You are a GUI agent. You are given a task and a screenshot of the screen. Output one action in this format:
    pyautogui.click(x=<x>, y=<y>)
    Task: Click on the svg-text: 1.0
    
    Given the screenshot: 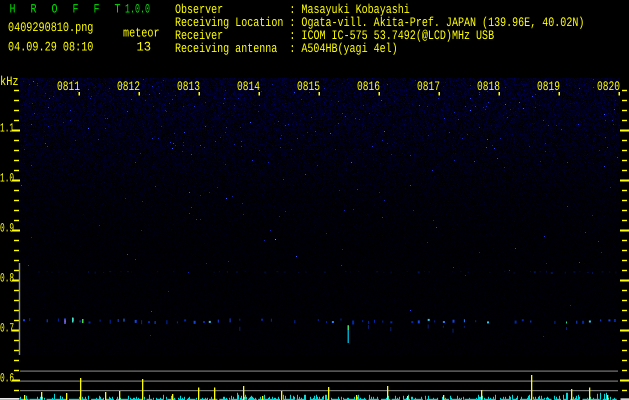 What is the action you would take?
    pyautogui.click(x=7, y=179)
    